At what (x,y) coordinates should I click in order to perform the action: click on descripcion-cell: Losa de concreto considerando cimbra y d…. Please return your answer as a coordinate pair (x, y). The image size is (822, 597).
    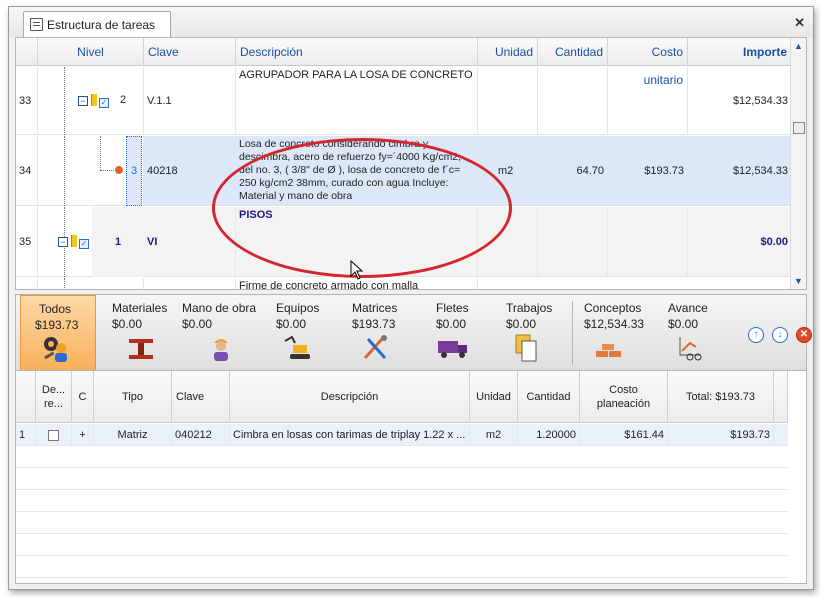
    Looking at the image, I should click on (357, 170).